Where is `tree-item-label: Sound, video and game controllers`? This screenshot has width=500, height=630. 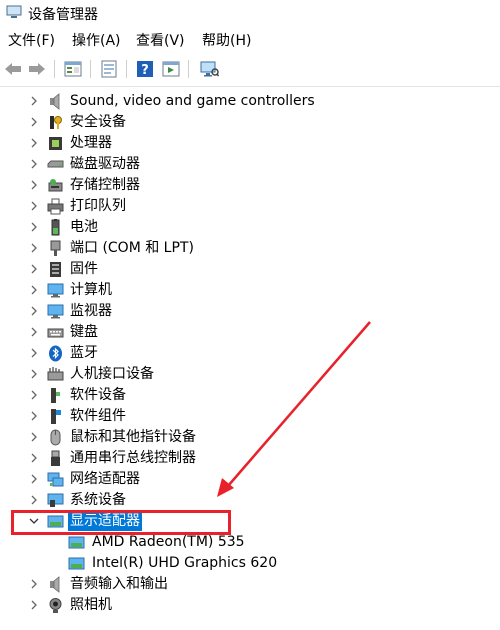
tree-item-label: Sound, video and game controllers is located at coordinates (192, 101).